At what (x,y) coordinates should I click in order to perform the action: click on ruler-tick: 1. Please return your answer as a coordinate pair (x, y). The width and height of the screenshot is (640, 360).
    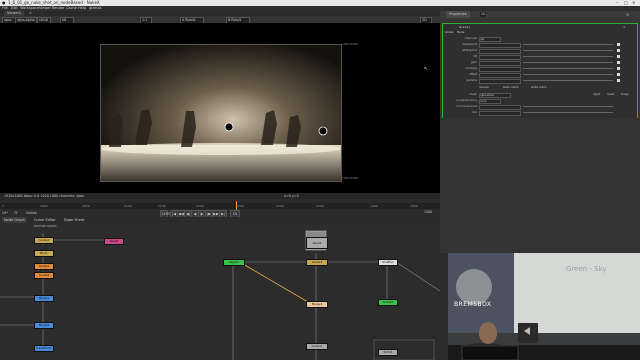
    Looking at the image, I should click on (3, 206).